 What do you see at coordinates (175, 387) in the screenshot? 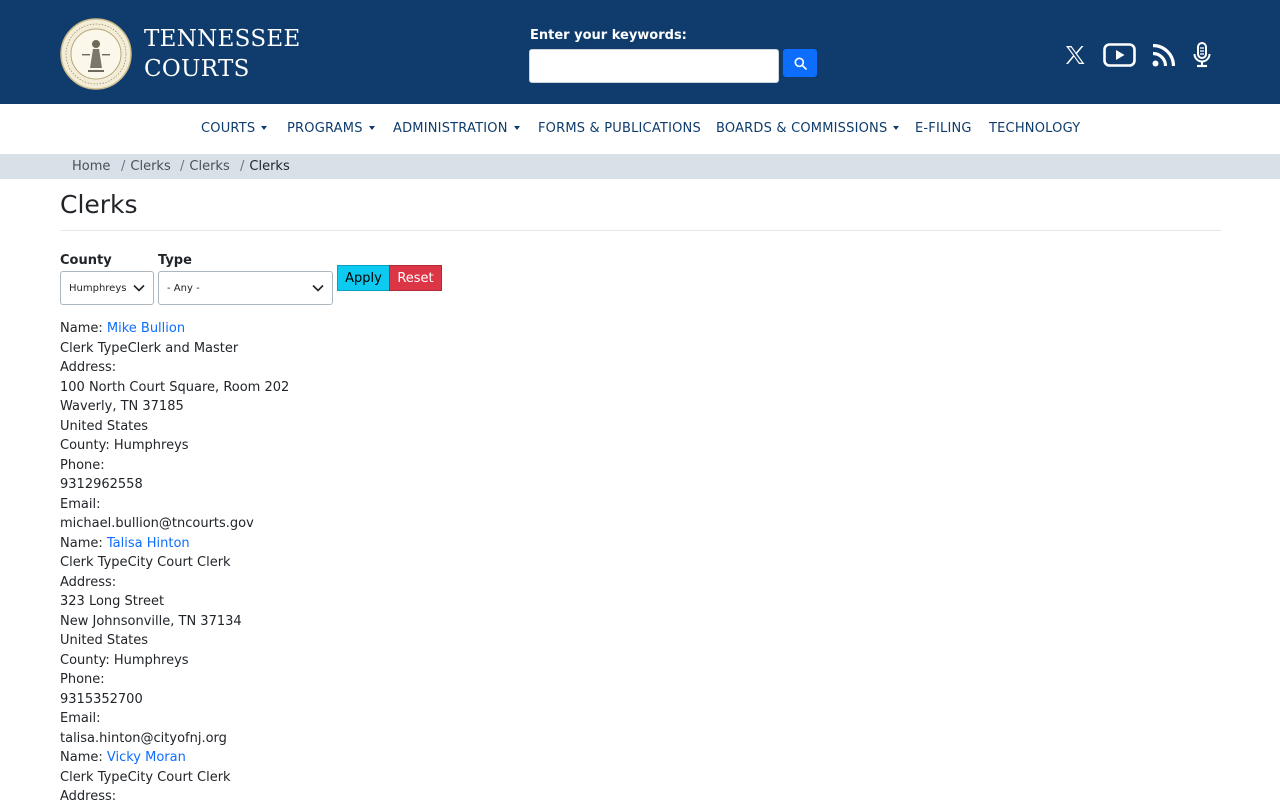
I see `address-street: 100 North Court Square, Room 202` at bounding box center [175, 387].